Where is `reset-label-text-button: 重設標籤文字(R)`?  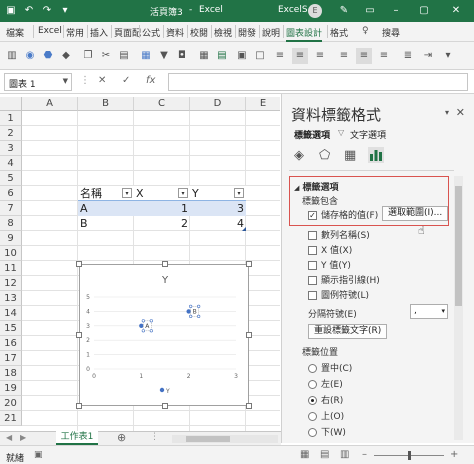
reset-label-text-button: 重設標籤文字(R) is located at coordinates (348, 331).